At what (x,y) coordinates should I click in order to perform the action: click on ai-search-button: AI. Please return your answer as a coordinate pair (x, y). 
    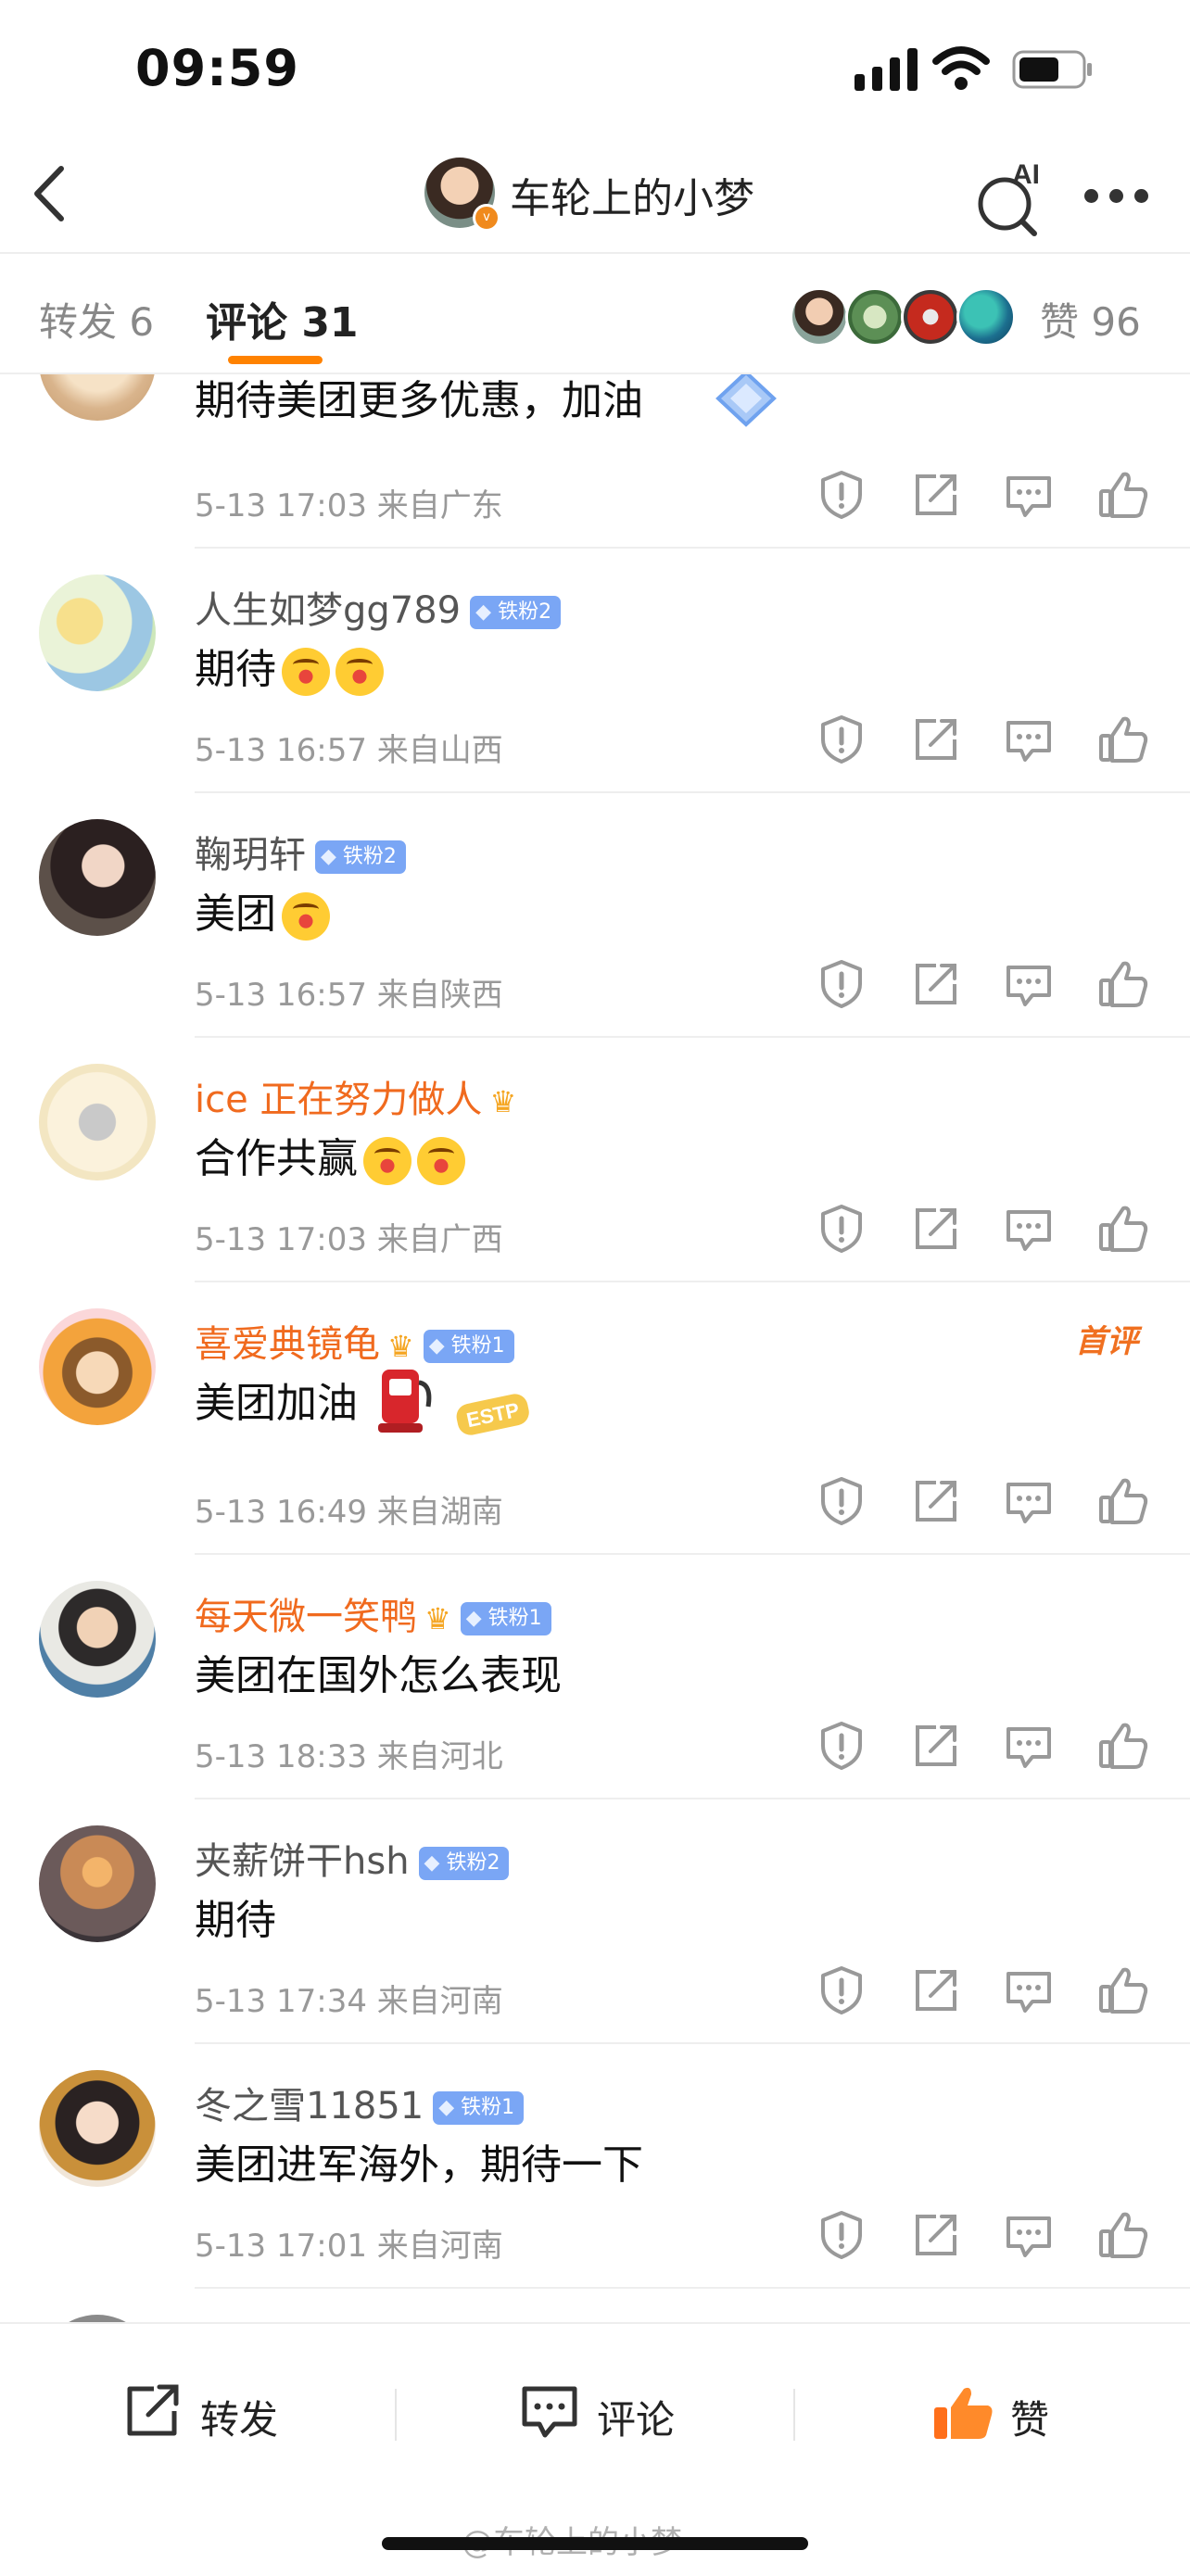
    Looking at the image, I should click on (1012, 197).